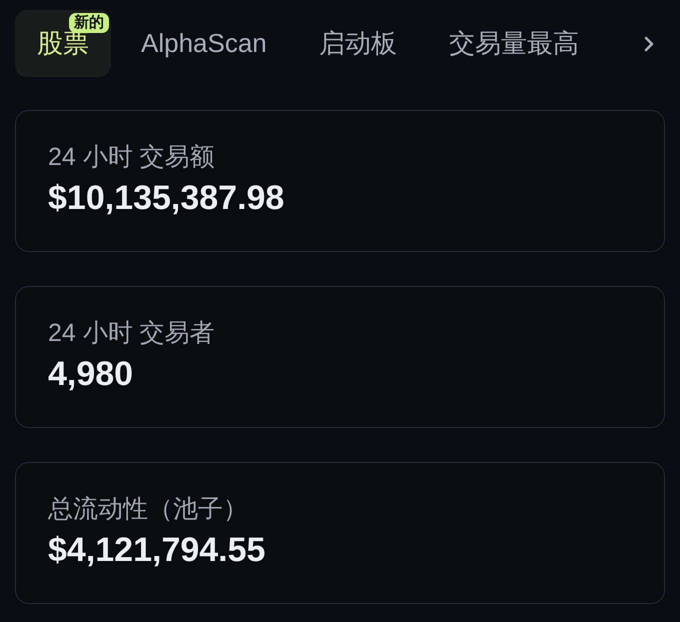 This screenshot has width=680, height=622. I want to click on tab: 交易量最高, so click(513, 43).